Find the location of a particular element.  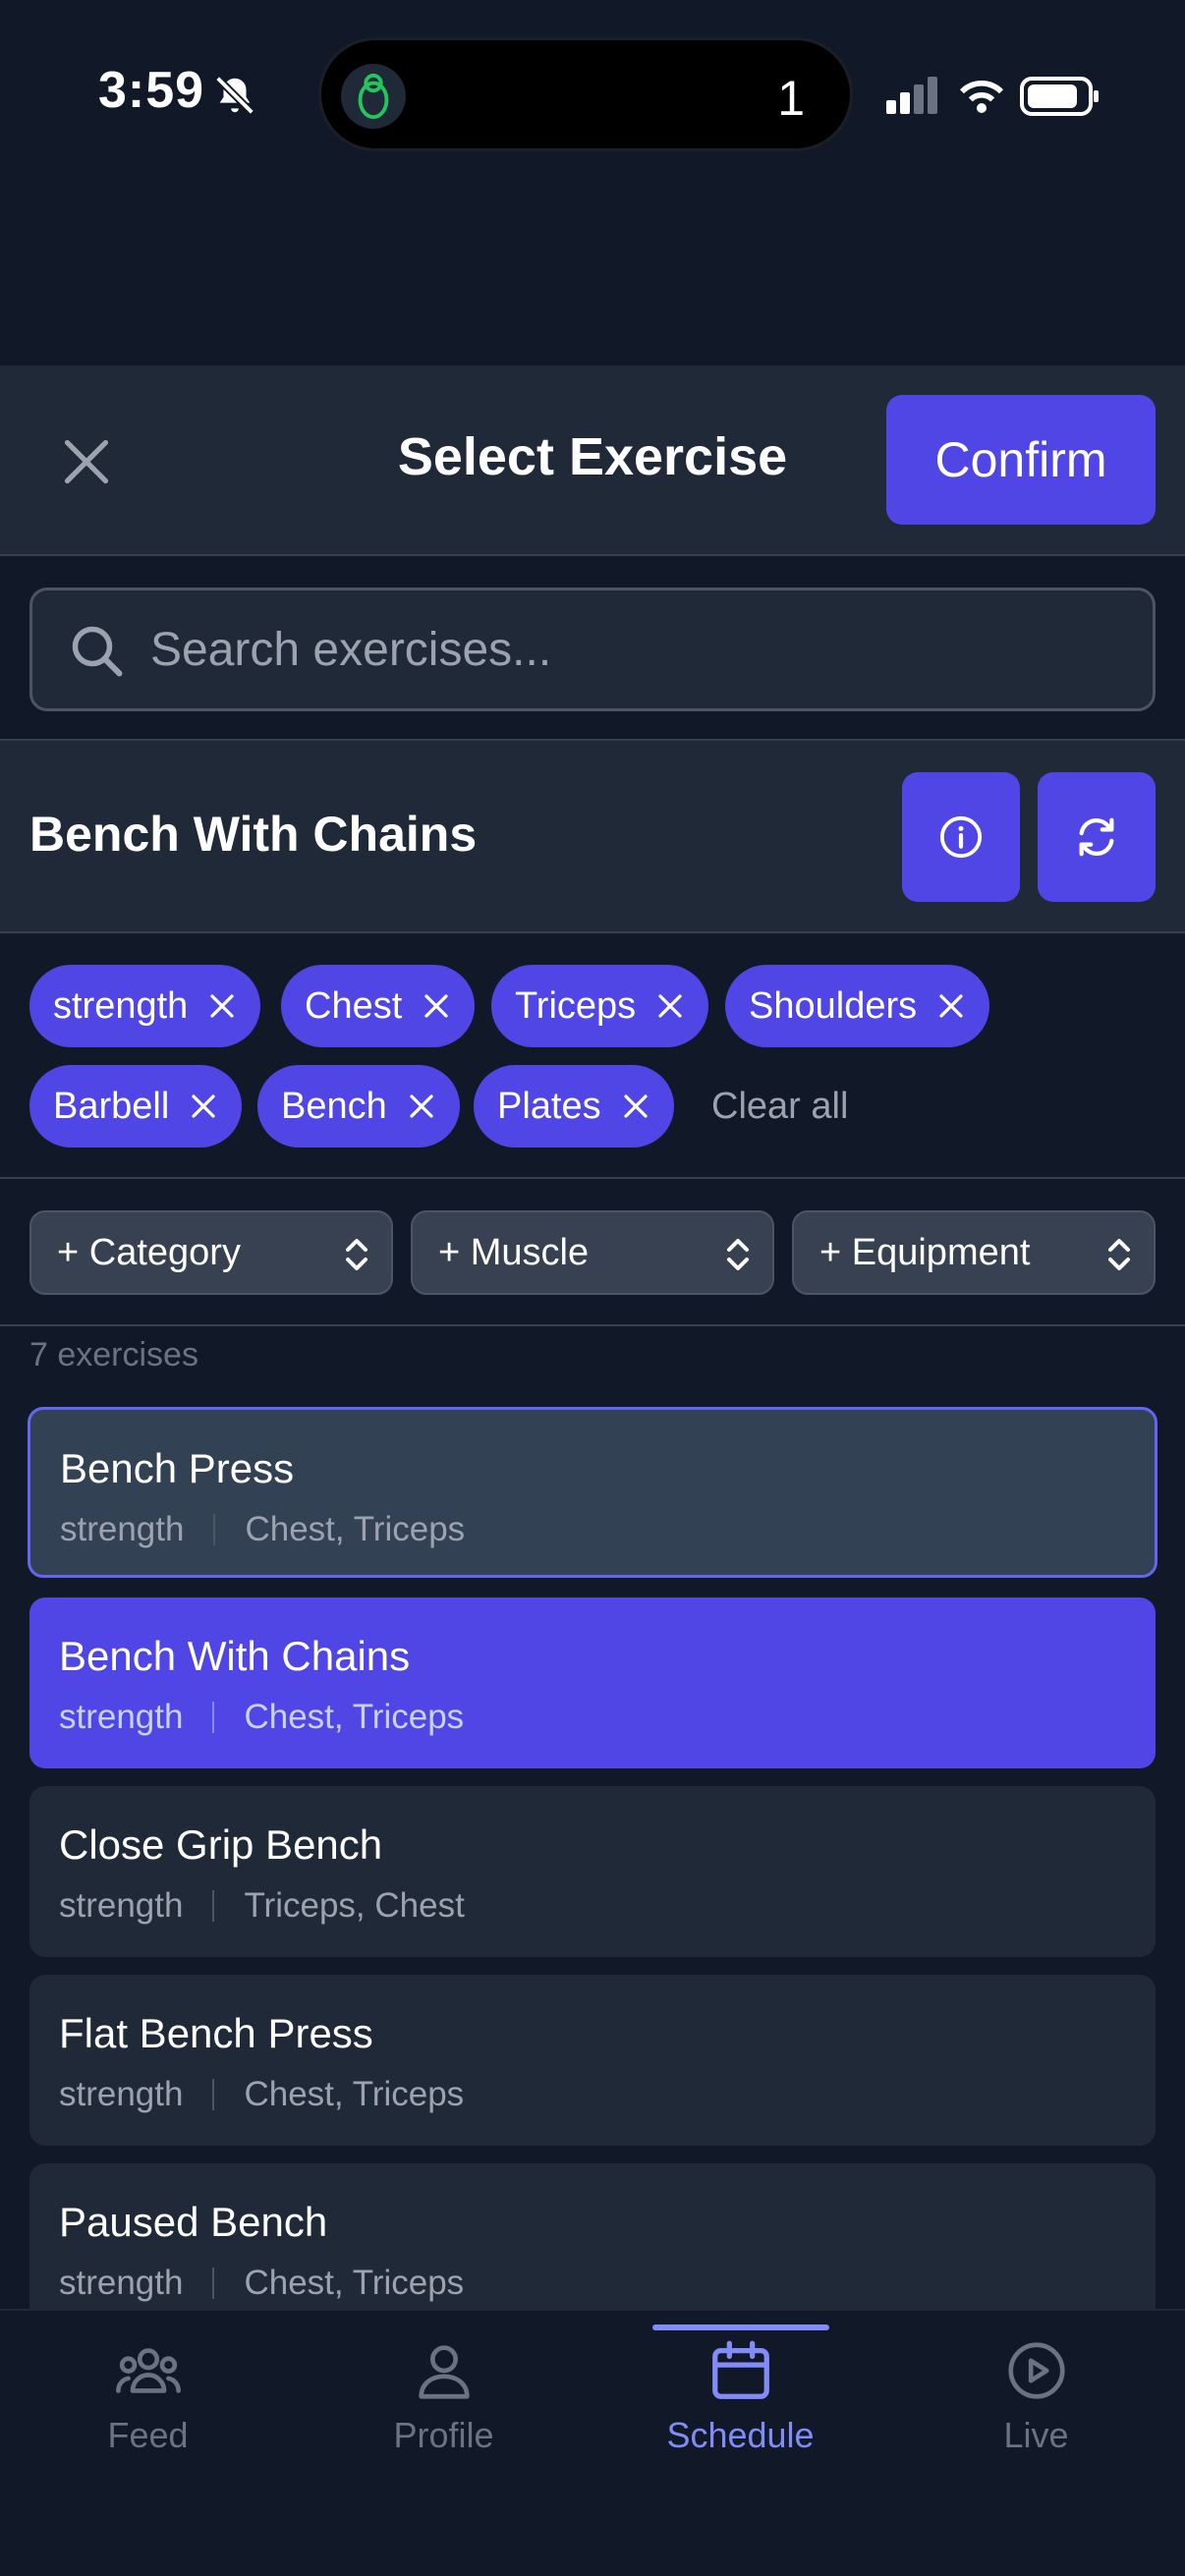

equipment-select: + Equipment is located at coordinates (974, 1252).